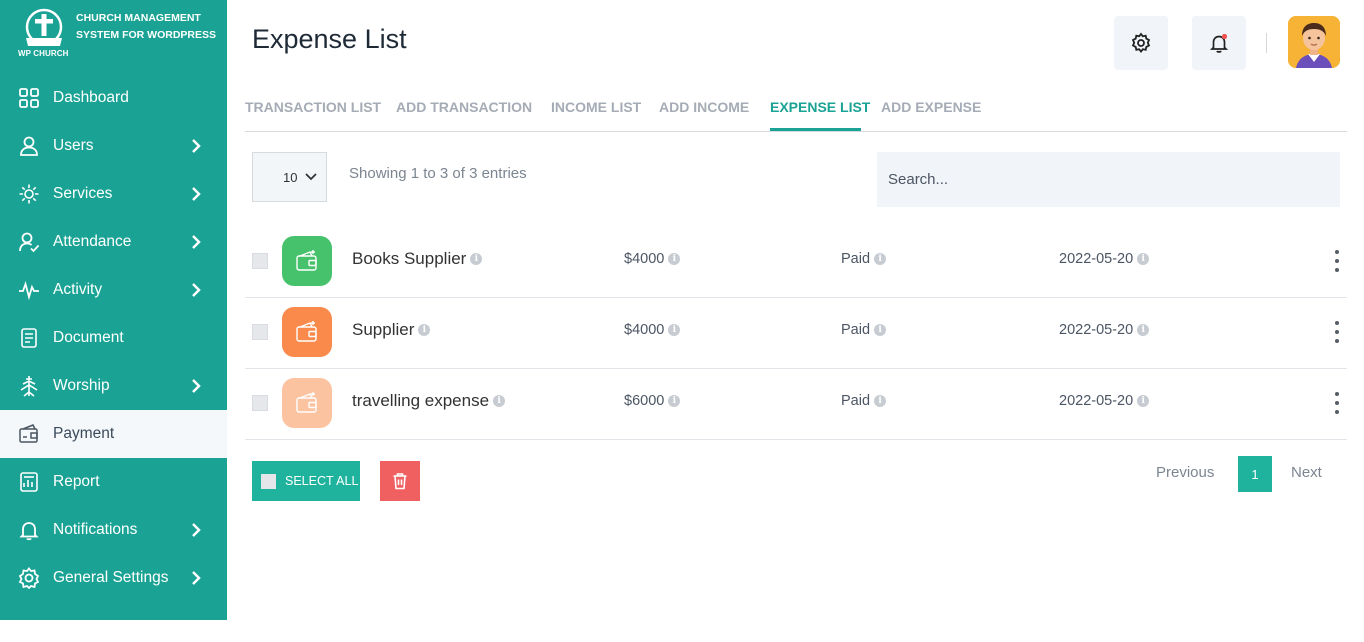 This screenshot has height=642, width=1364. What do you see at coordinates (644, 401) in the screenshot?
I see `expense-amount-text: $6000` at bounding box center [644, 401].